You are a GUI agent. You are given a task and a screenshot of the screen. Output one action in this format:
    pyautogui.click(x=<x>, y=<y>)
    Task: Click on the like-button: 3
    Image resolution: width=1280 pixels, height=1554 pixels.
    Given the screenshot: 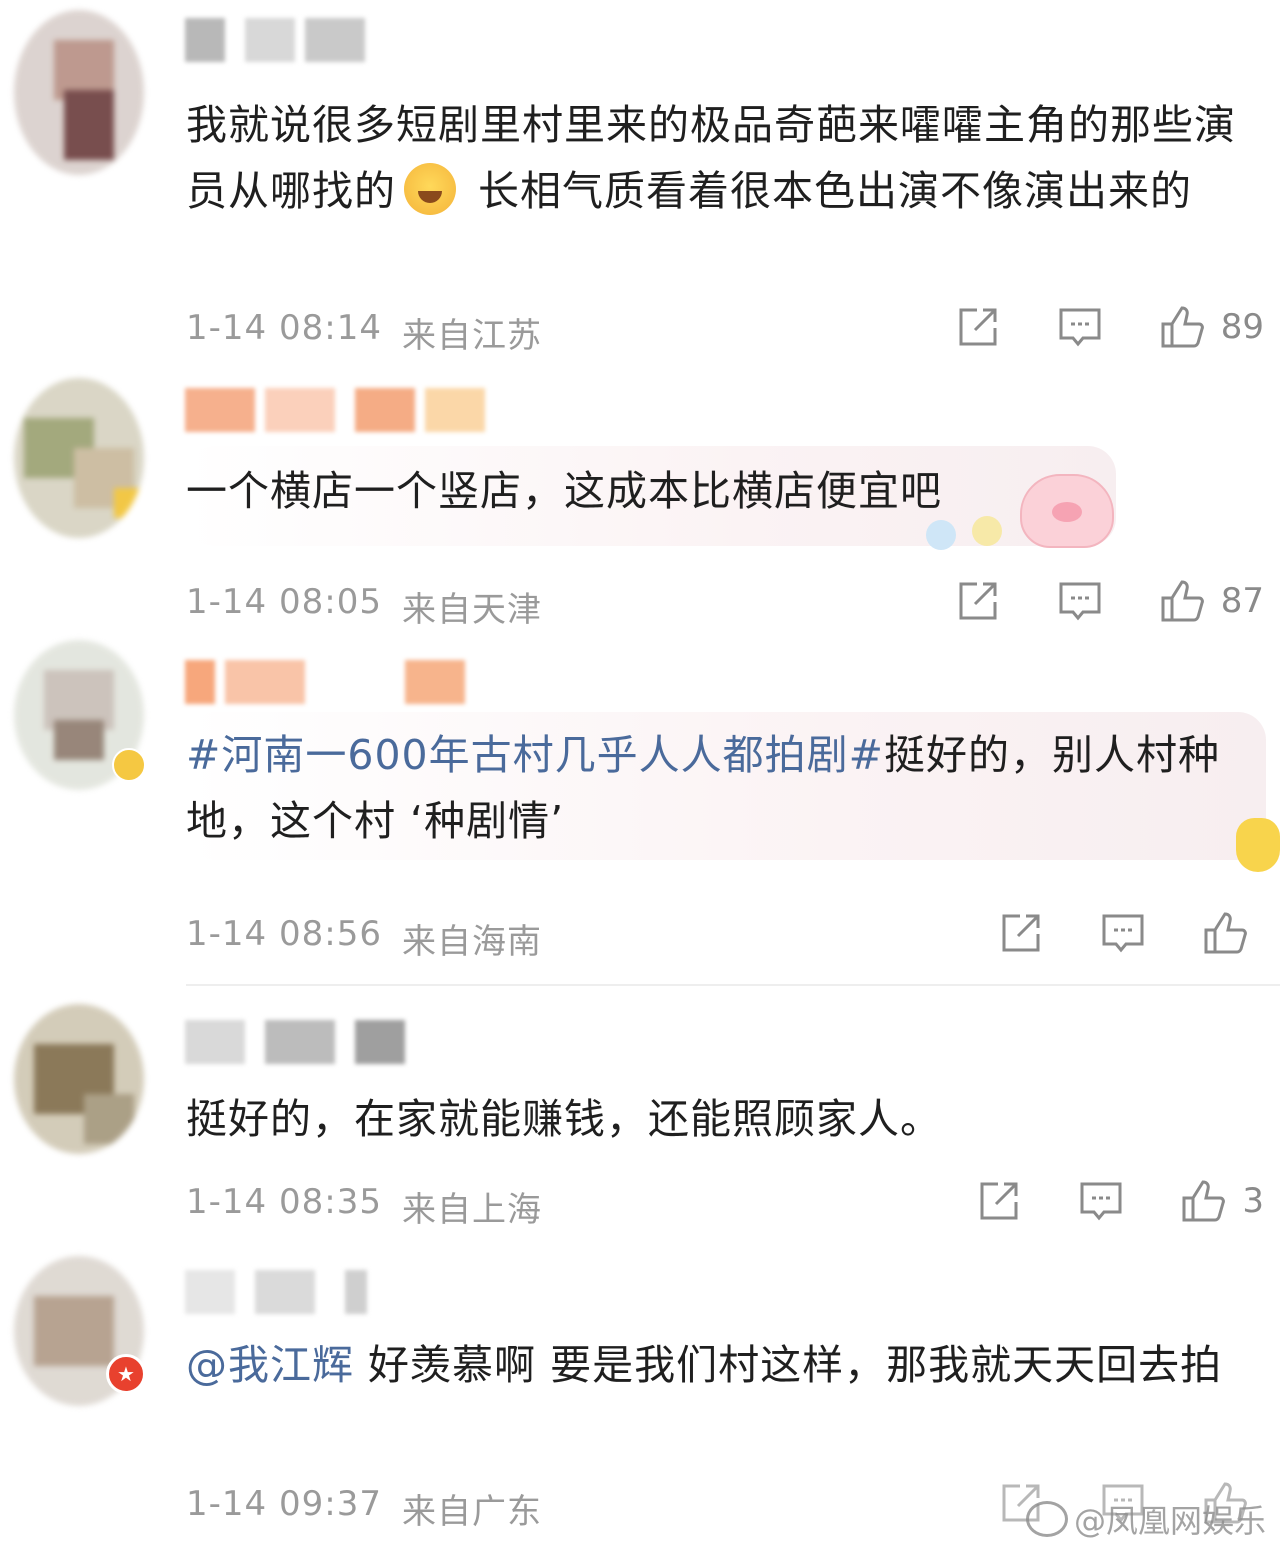 What is the action you would take?
    pyautogui.click(x=1222, y=1201)
    